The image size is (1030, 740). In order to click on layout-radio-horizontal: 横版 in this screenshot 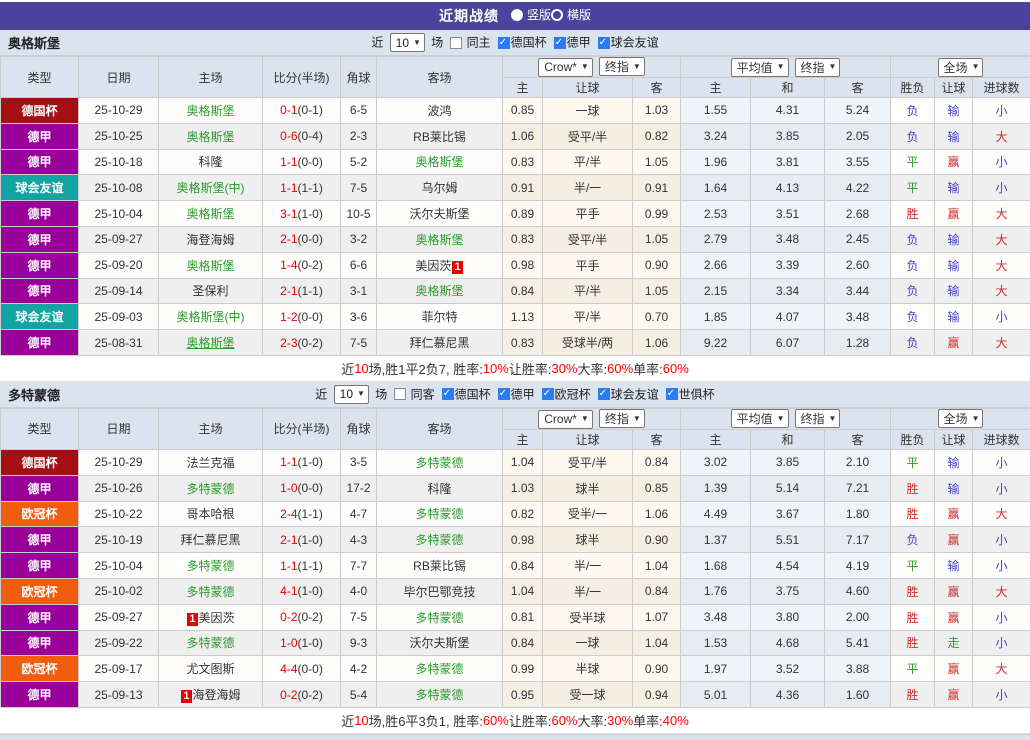, I will do `click(571, 14)`.